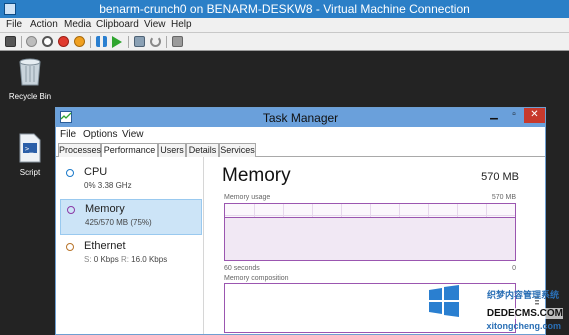  Describe the element at coordinates (77, 24) in the screenshot. I see `menu-media: Media` at that location.